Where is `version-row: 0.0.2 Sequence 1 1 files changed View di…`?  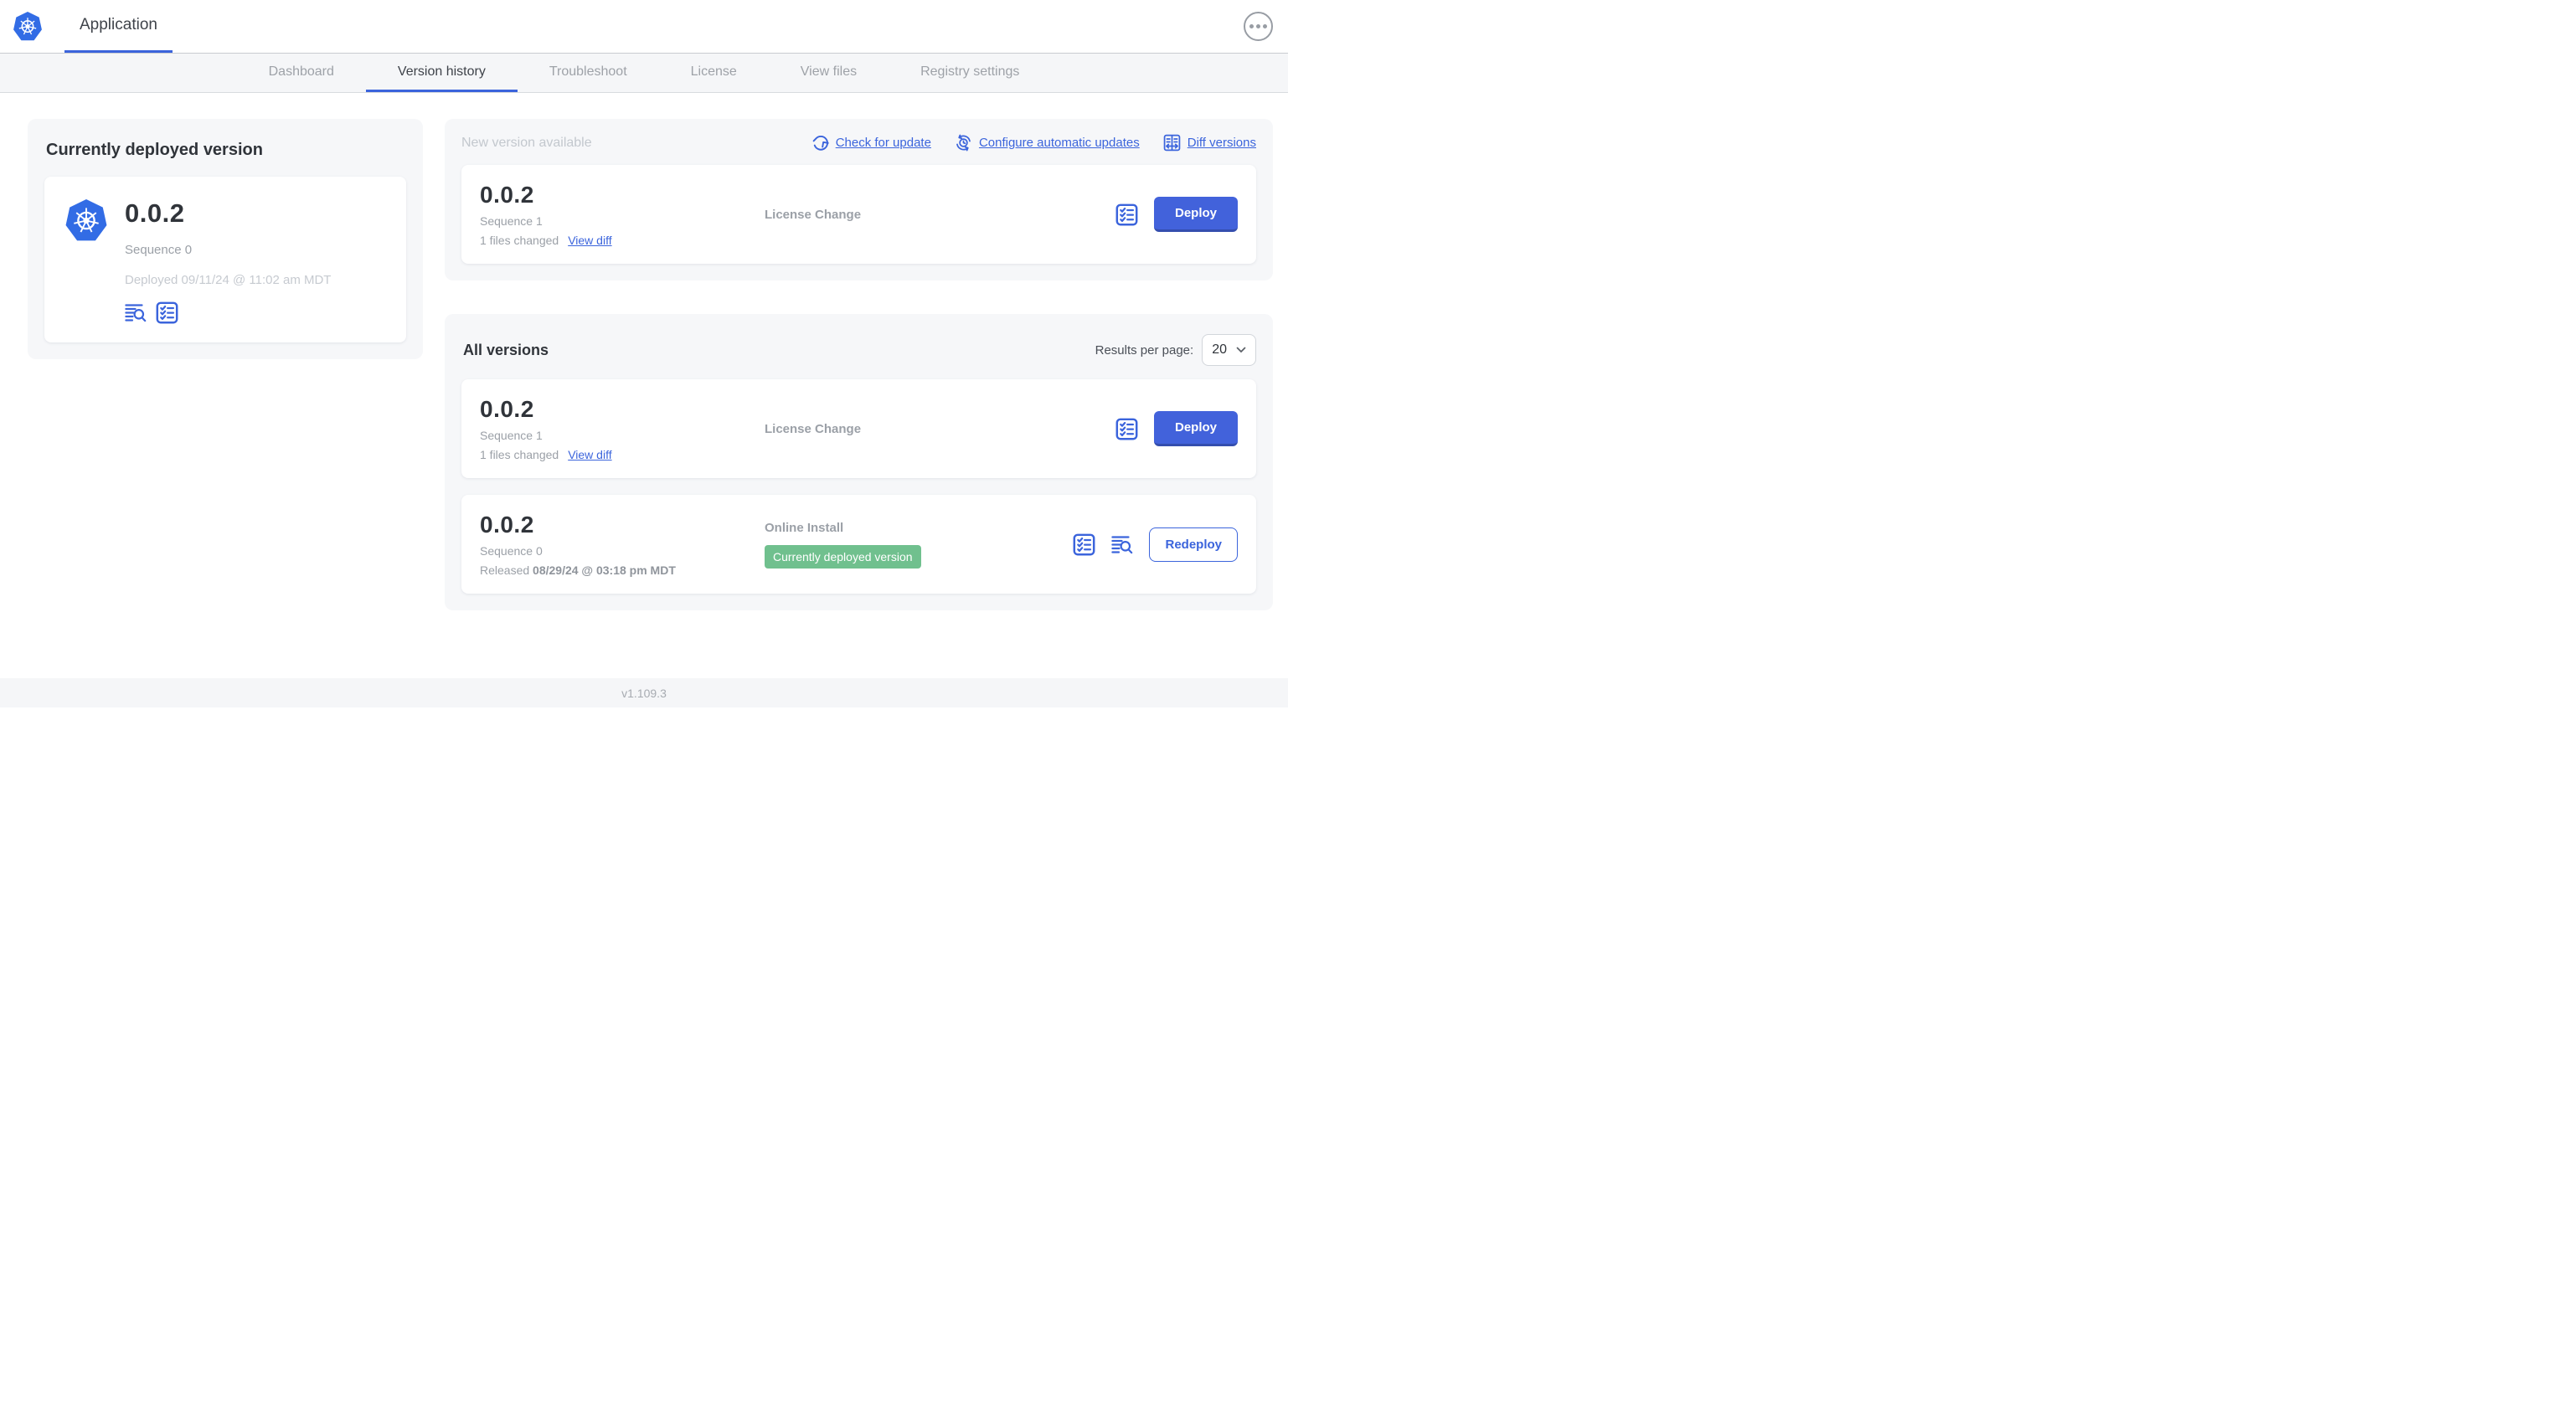 version-row: 0.0.2 Sequence 1 1 files changed View di… is located at coordinates (858, 428).